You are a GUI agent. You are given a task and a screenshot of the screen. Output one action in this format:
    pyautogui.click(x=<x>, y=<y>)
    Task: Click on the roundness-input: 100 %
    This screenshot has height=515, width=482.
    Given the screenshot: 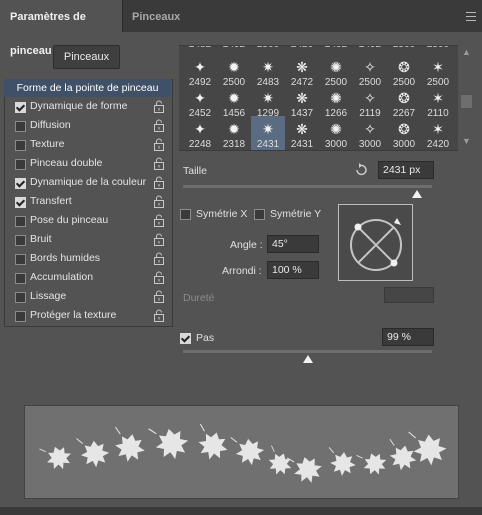 What is the action you would take?
    pyautogui.click(x=293, y=270)
    